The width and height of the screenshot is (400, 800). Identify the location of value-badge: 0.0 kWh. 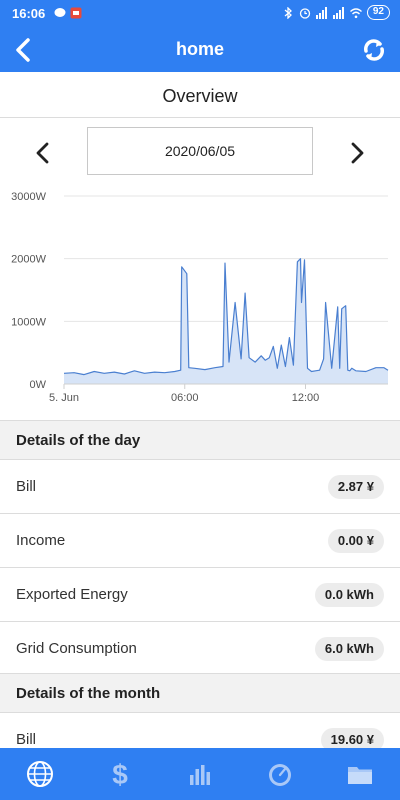
(349, 595).